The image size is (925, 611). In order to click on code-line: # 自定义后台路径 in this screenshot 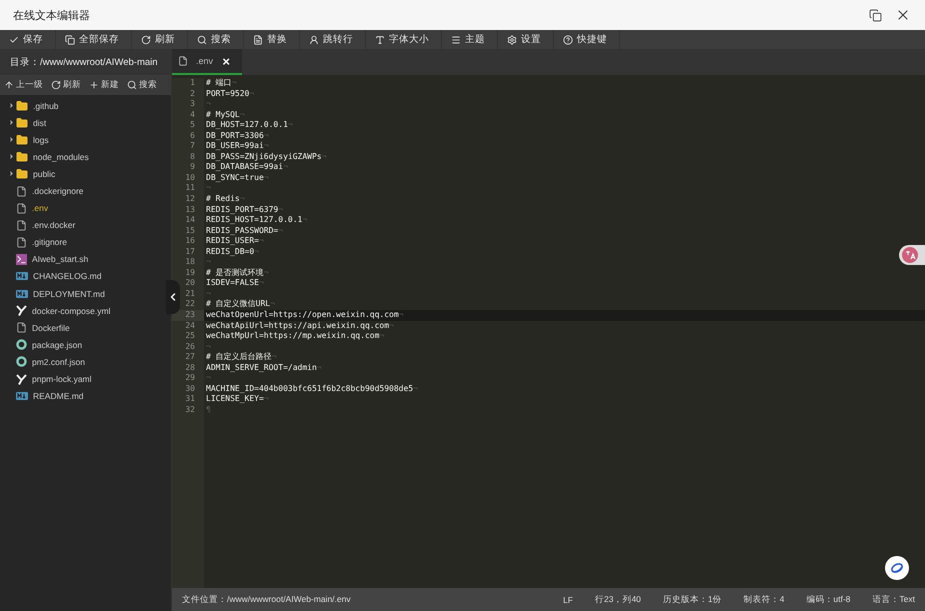, I will do `click(238, 357)`.